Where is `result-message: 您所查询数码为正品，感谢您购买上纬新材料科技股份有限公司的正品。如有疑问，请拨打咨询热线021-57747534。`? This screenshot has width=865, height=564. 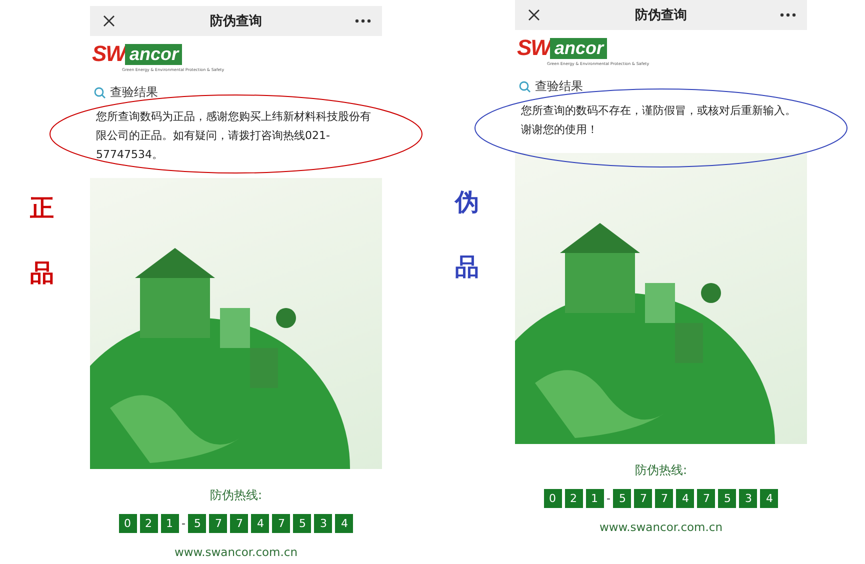 result-message: 您所查询数码为正品，感谢您购买上纬新材料科技股份有限公司的正品。如有疑问，请拨打咨询热线021-57747534。 is located at coordinates (234, 136).